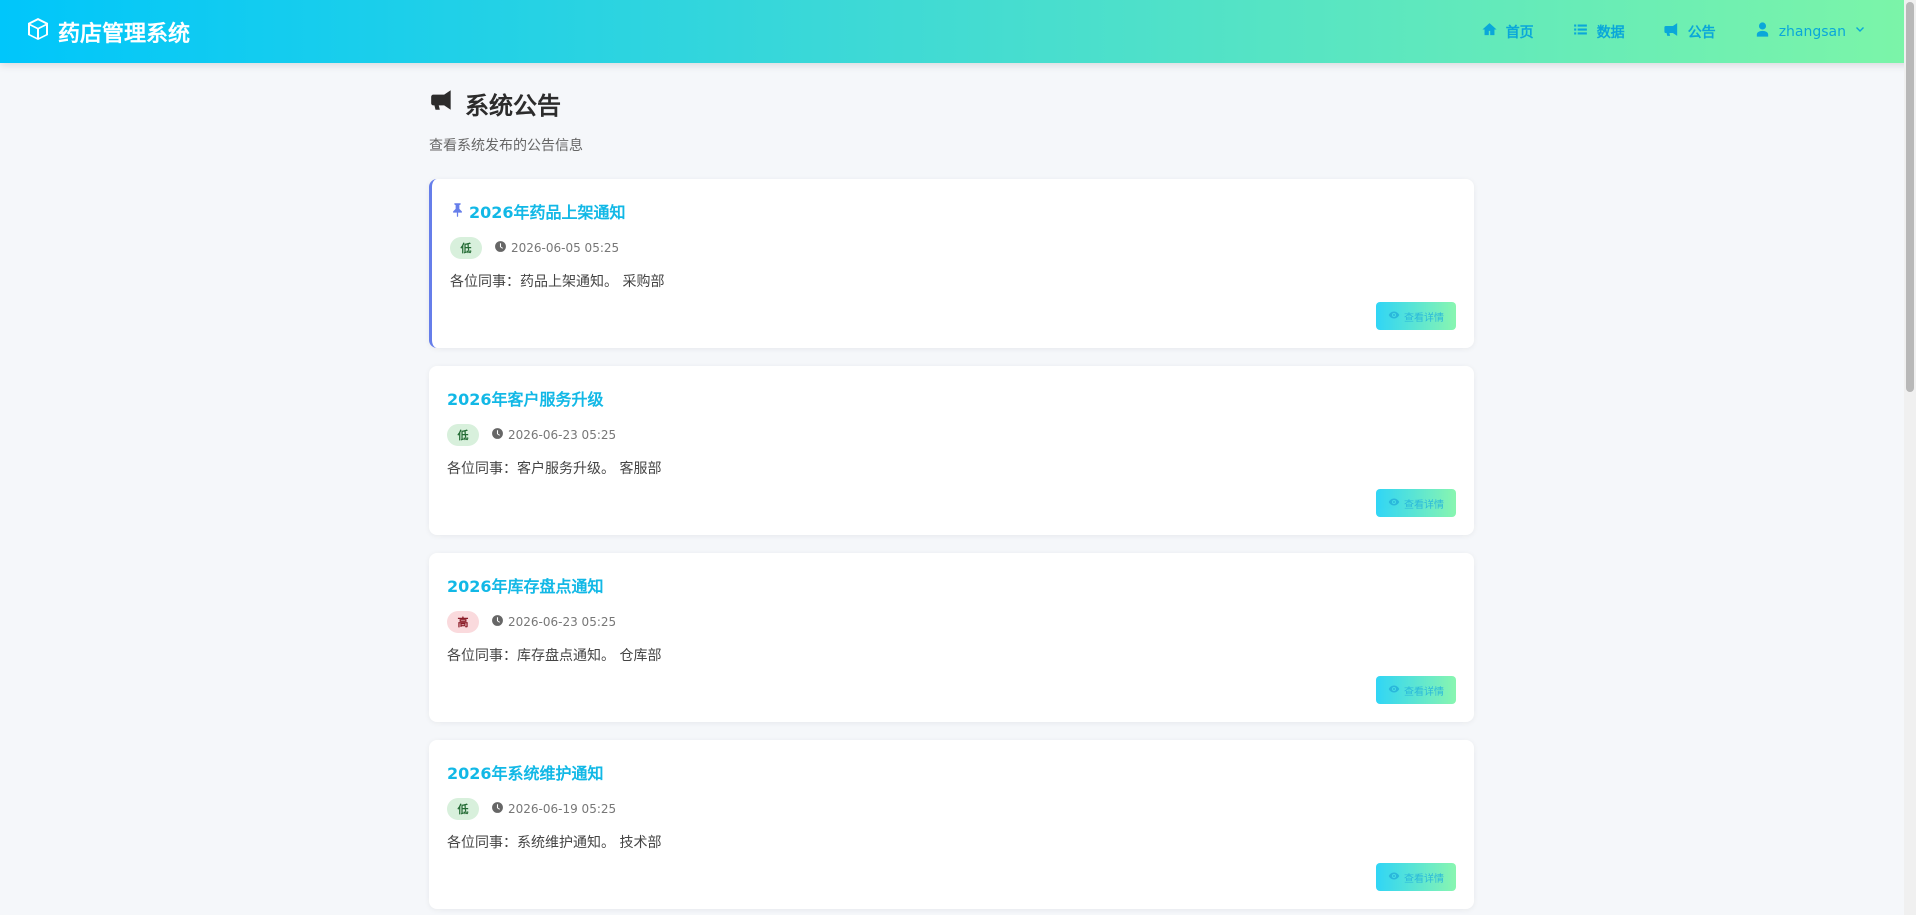 The width and height of the screenshot is (1916, 915). What do you see at coordinates (463, 622) in the screenshot?
I see `priority-badge: 高` at bounding box center [463, 622].